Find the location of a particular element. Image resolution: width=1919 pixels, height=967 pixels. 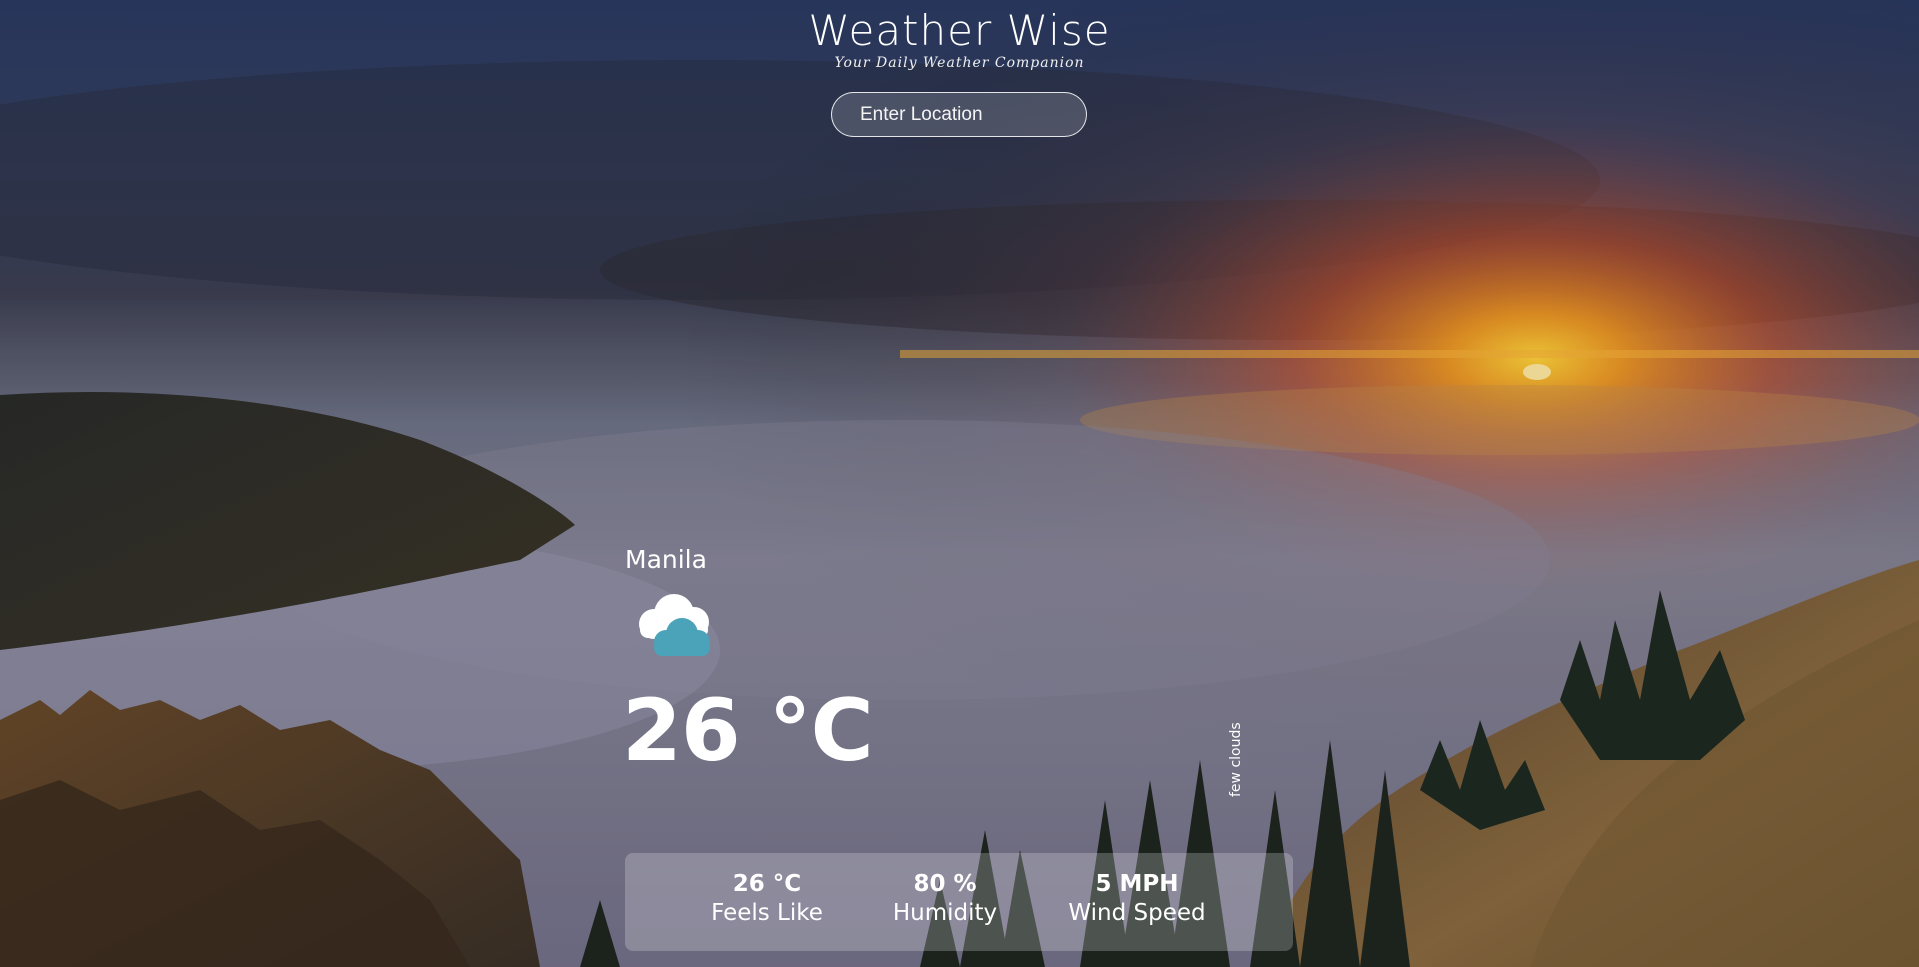

wind-speed-stat: 5 MPH Wind Speed is located at coordinates (1136, 899).